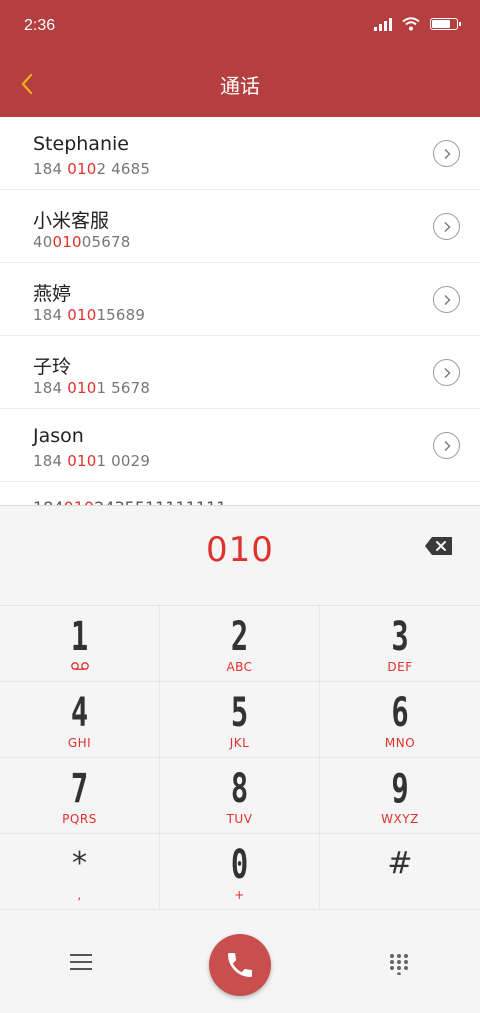 The image size is (480, 1013). What do you see at coordinates (240, 445) in the screenshot?
I see `list-item: Jason 184 0101 0029` at bounding box center [240, 445].